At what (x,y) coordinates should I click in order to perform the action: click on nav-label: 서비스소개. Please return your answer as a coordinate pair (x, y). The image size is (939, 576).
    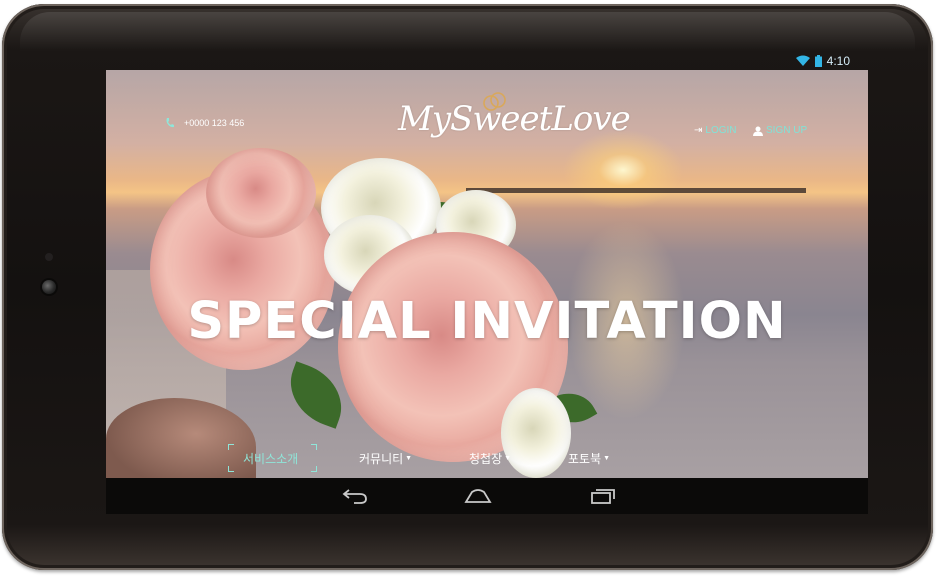
    Looking at the image, I should click on (271, 458).